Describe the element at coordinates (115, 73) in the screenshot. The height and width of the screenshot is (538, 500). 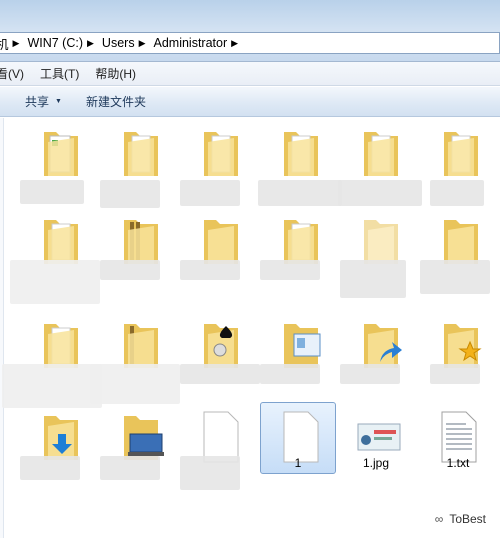
I see `menu-help: 帮助(H)` at that location.